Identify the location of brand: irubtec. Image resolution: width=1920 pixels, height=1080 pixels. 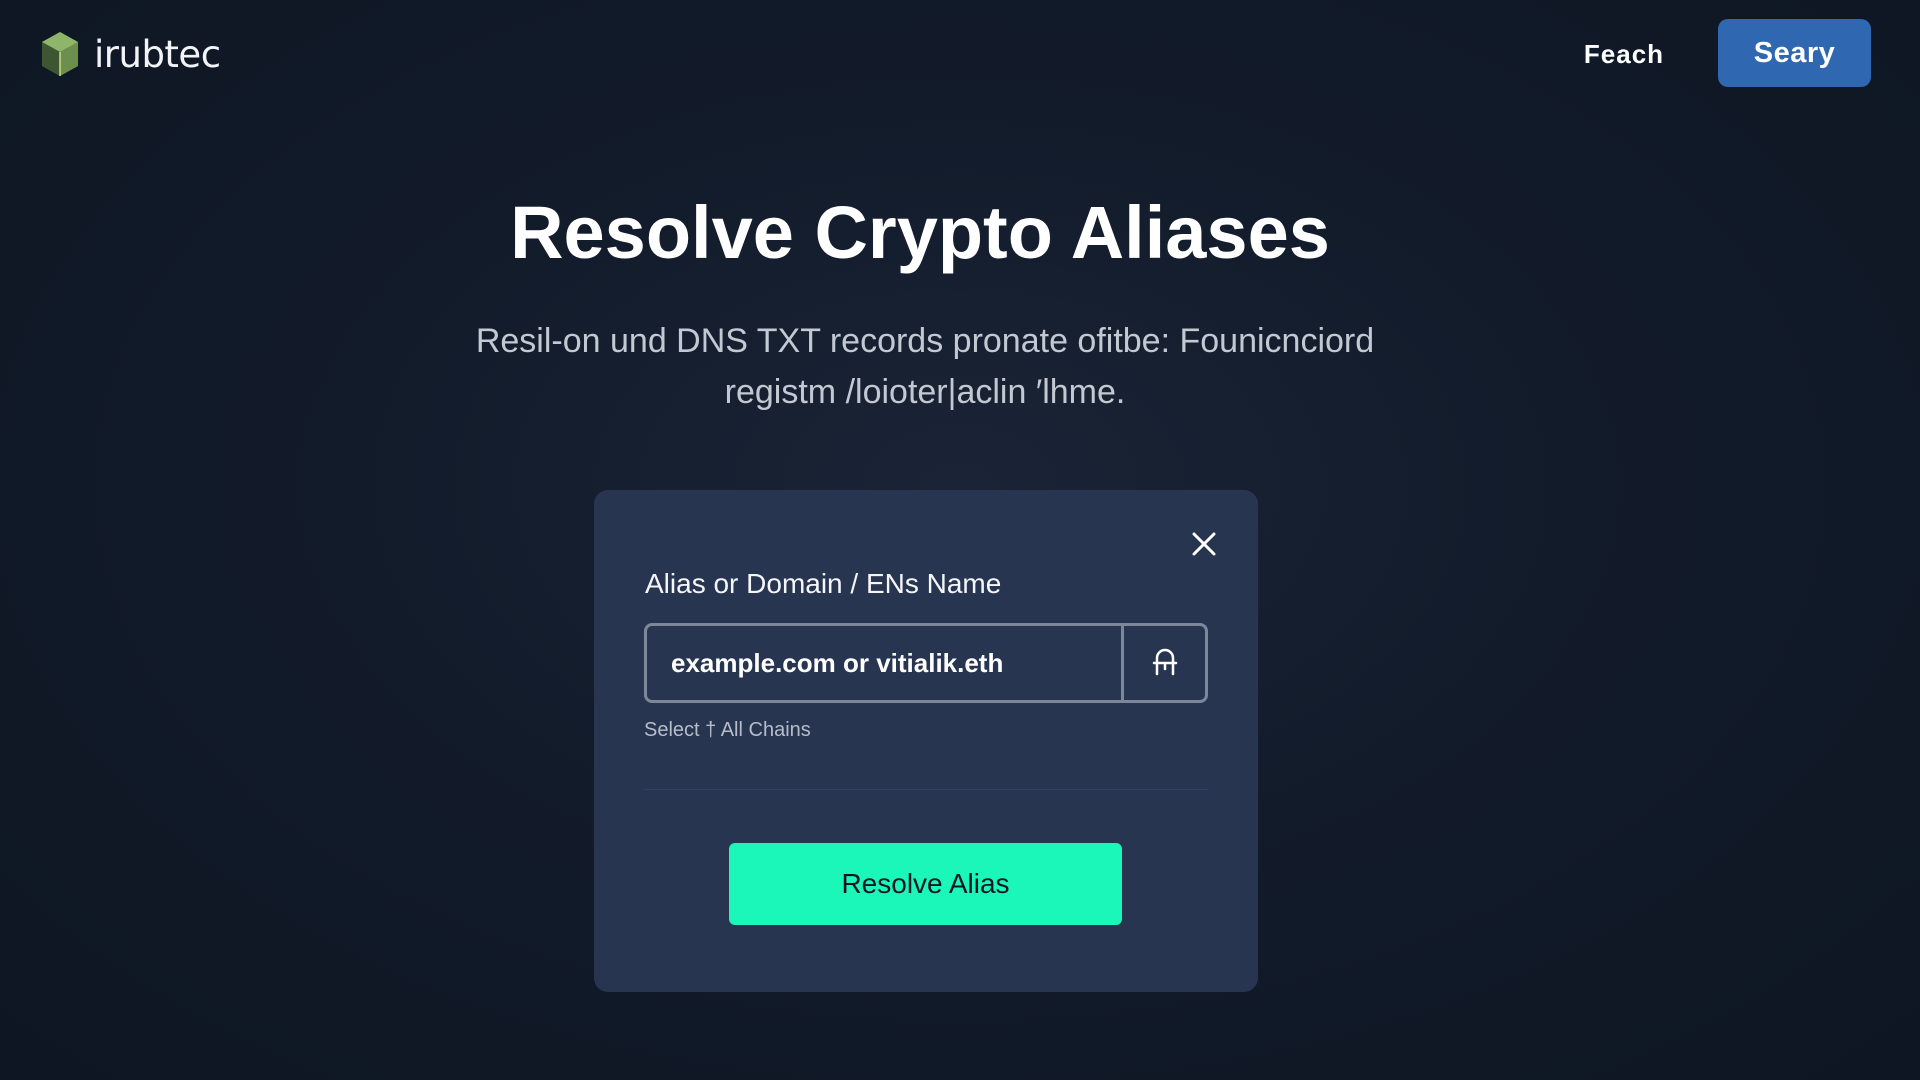
(130, 54).